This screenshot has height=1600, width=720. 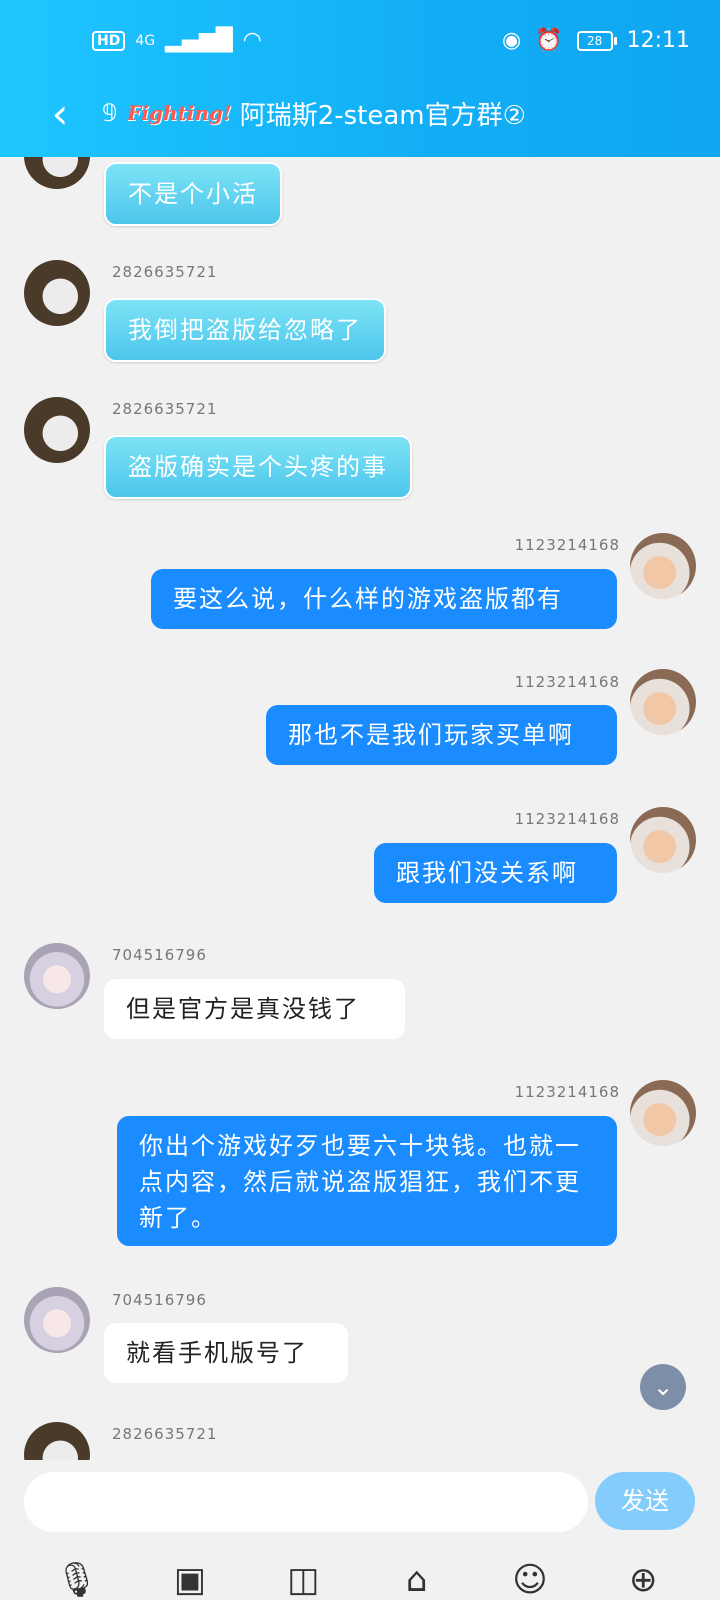 What do you see at coordinates (384, 599) in the screenshot?
I see `message-bubble: 要这么说，什么样的游戏盗版都有` at bounding box center [384, 599].